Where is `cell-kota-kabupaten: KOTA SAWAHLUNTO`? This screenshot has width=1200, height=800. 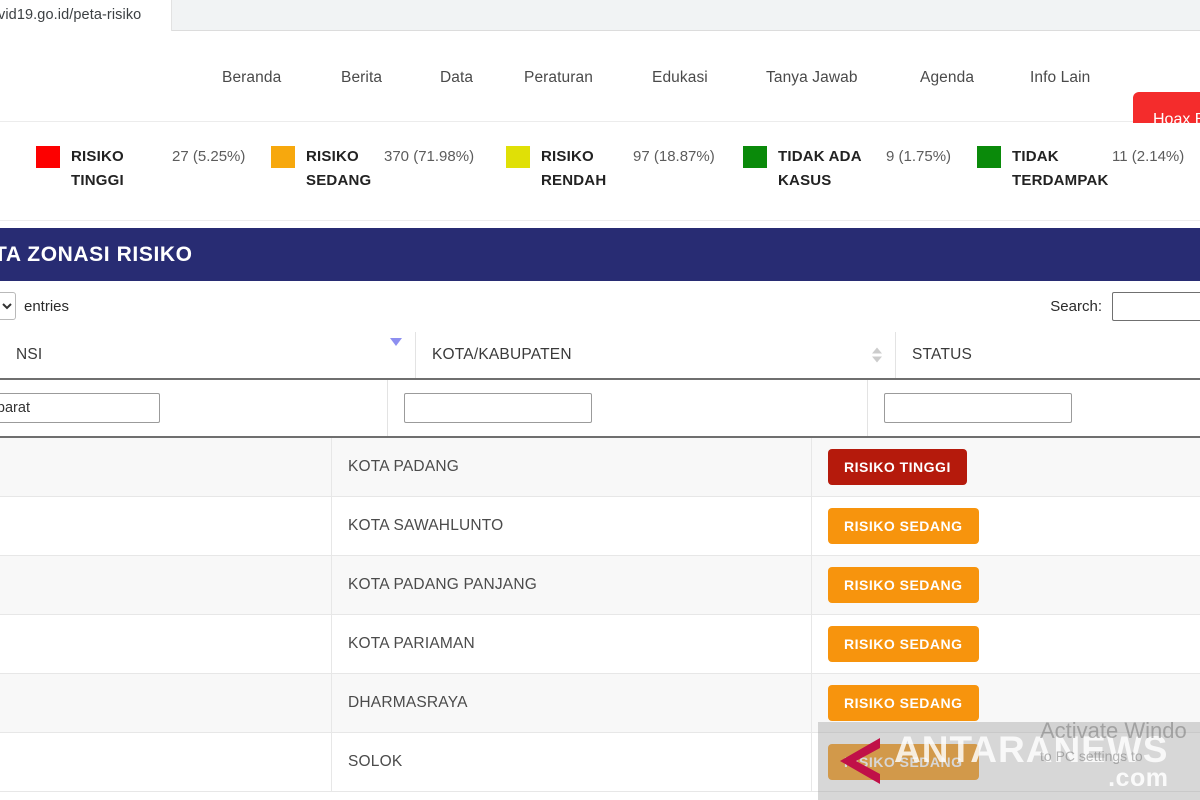
cell-kota-kabupaten: KOTA SAWAHLUNTO is located at coordinates (572, 526).